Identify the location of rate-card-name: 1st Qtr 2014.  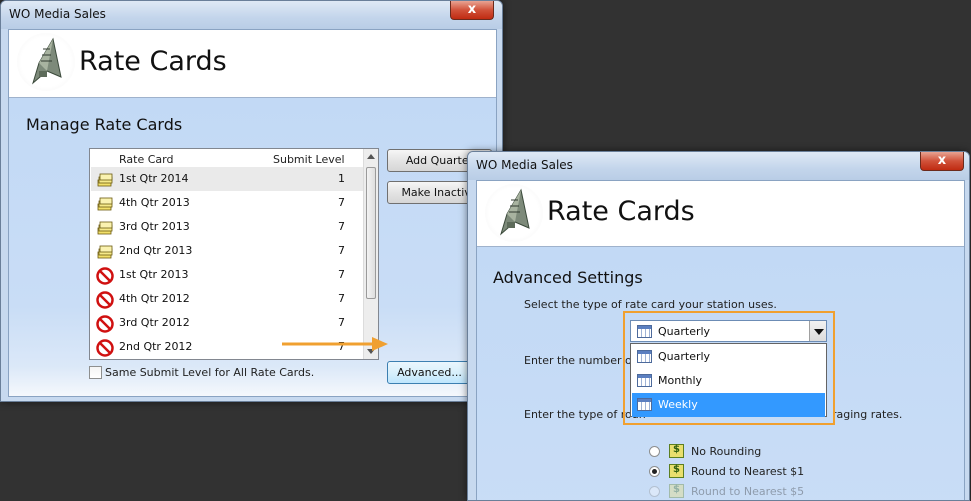
(154, 178).